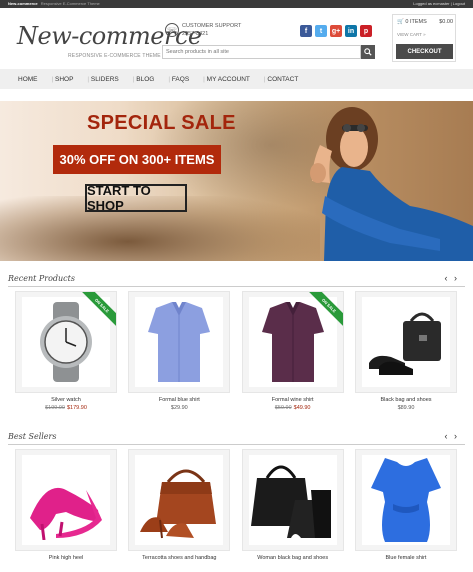 This screenshot has height=572, width=473. What do you see at coordinates (212, 26) in the screenshot?
I see `support-label: CUSTOMER SUPPORT` at bounding box center [212, 26].